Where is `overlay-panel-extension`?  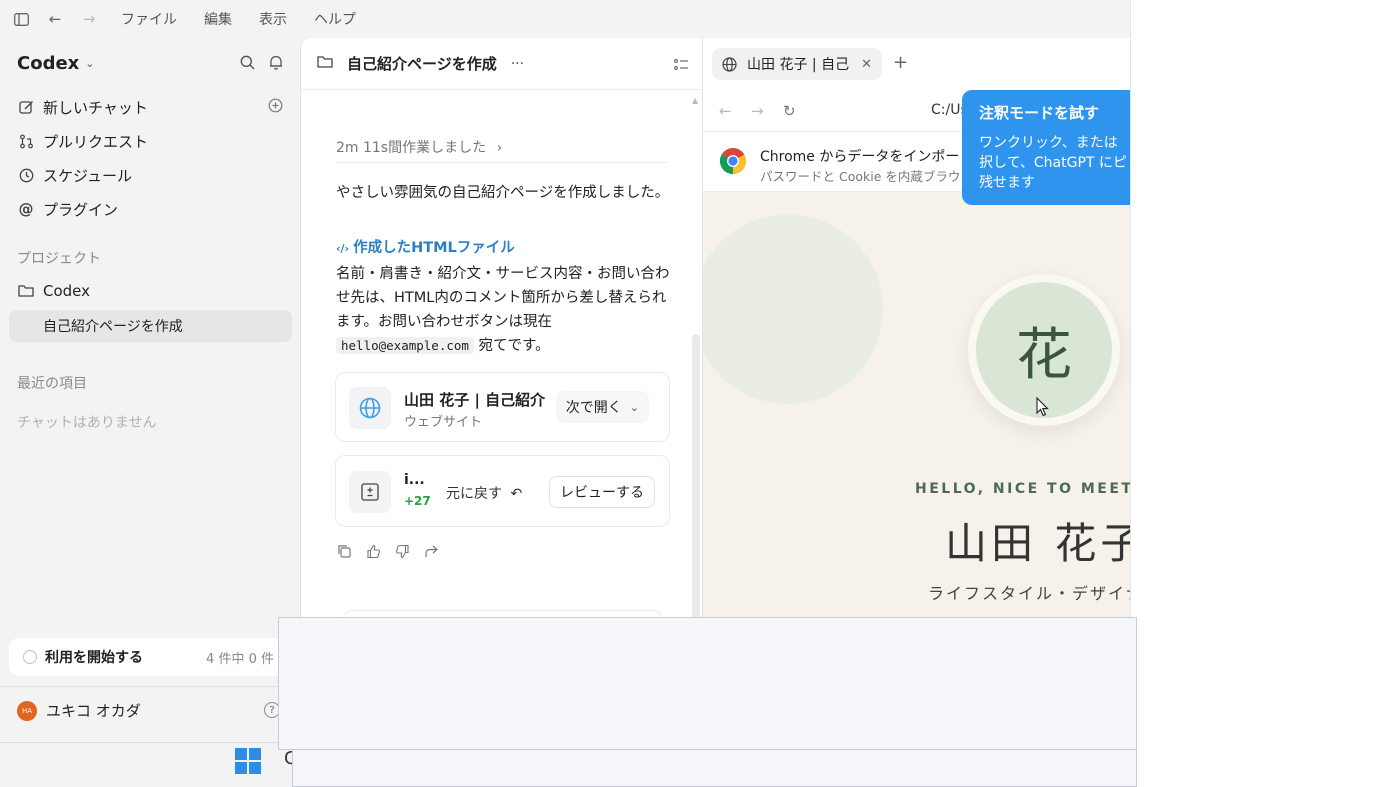
overlay-panel-extension is located at coordinates (714, 768).